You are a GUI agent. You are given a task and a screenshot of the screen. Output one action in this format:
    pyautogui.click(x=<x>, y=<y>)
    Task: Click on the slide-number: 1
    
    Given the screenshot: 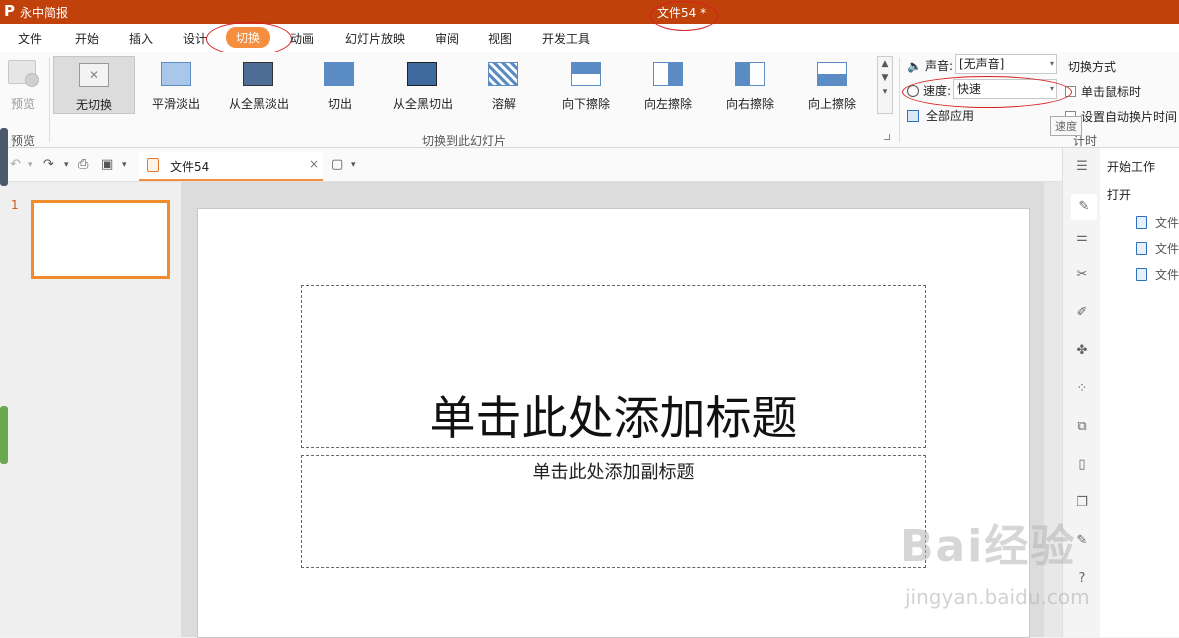 What is the action you would take?
    pyautogui.click(x=15, y=205)
    